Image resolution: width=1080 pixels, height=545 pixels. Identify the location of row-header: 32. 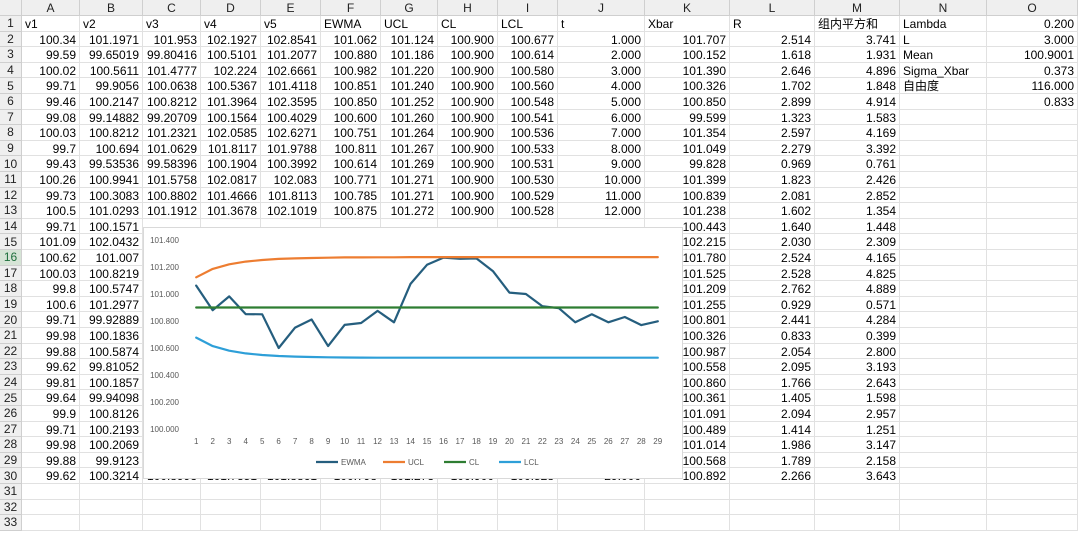
(11, 507).